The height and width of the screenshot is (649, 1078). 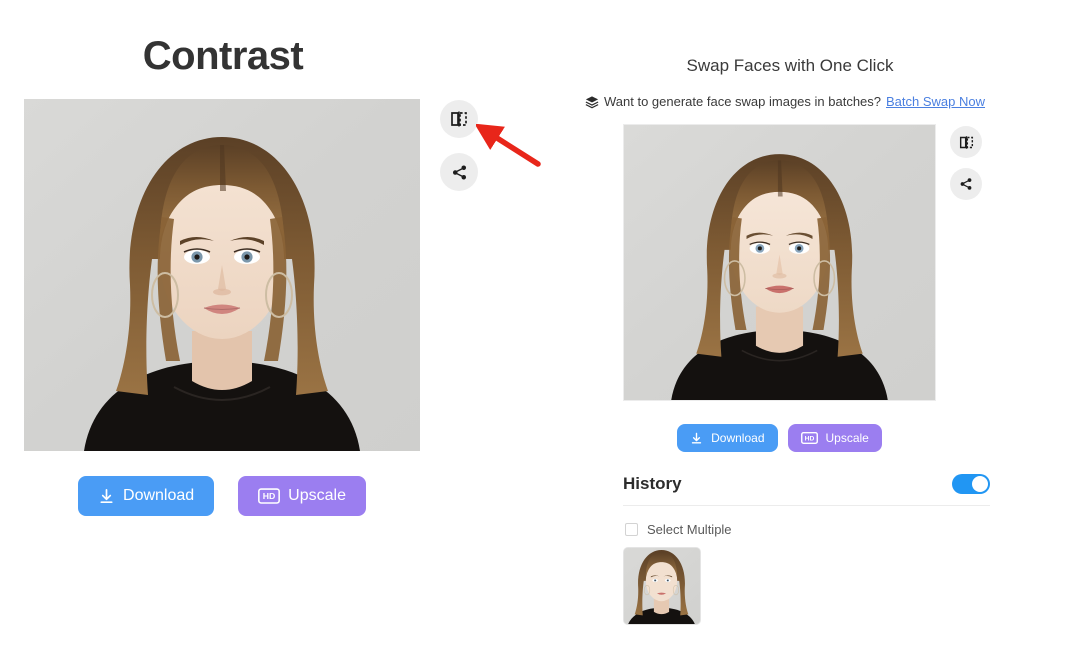 I want to click on history-title: History, so click(x=652, y=483).